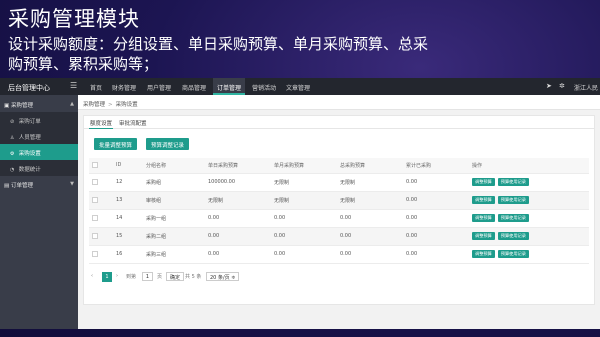 The width and height of the screenshot is (600, 337). What do you see at coordinates (174, 200) in the screenshot?
I see `cell-group: 审核组` at bounding box center [174, 200].